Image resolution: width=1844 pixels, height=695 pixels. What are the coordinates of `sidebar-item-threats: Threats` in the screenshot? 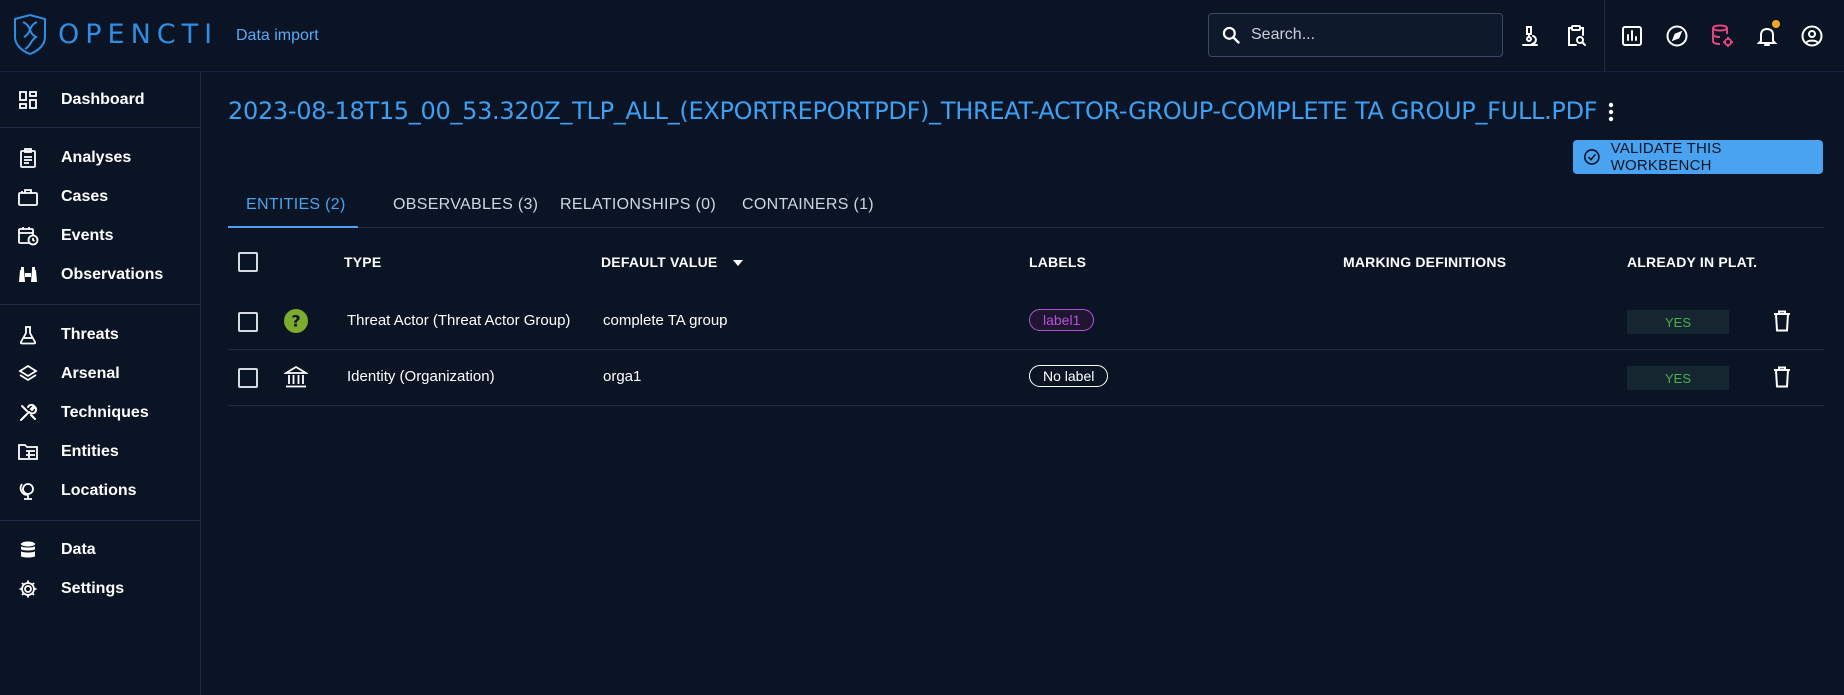 It's located at (100, 335).